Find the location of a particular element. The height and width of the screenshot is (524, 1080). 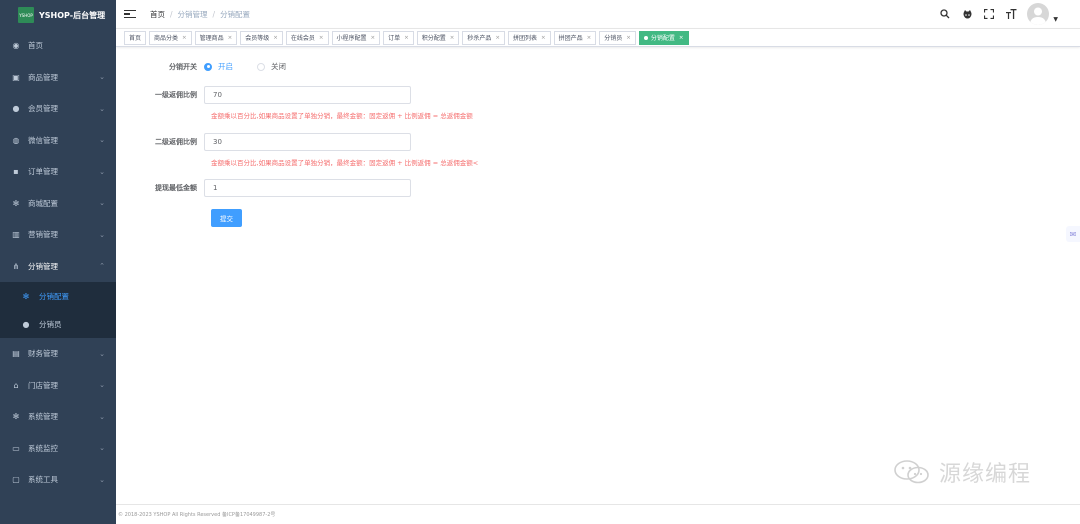

brand-title: YSHOP-后台管理 is located at coordinates (72, 15).